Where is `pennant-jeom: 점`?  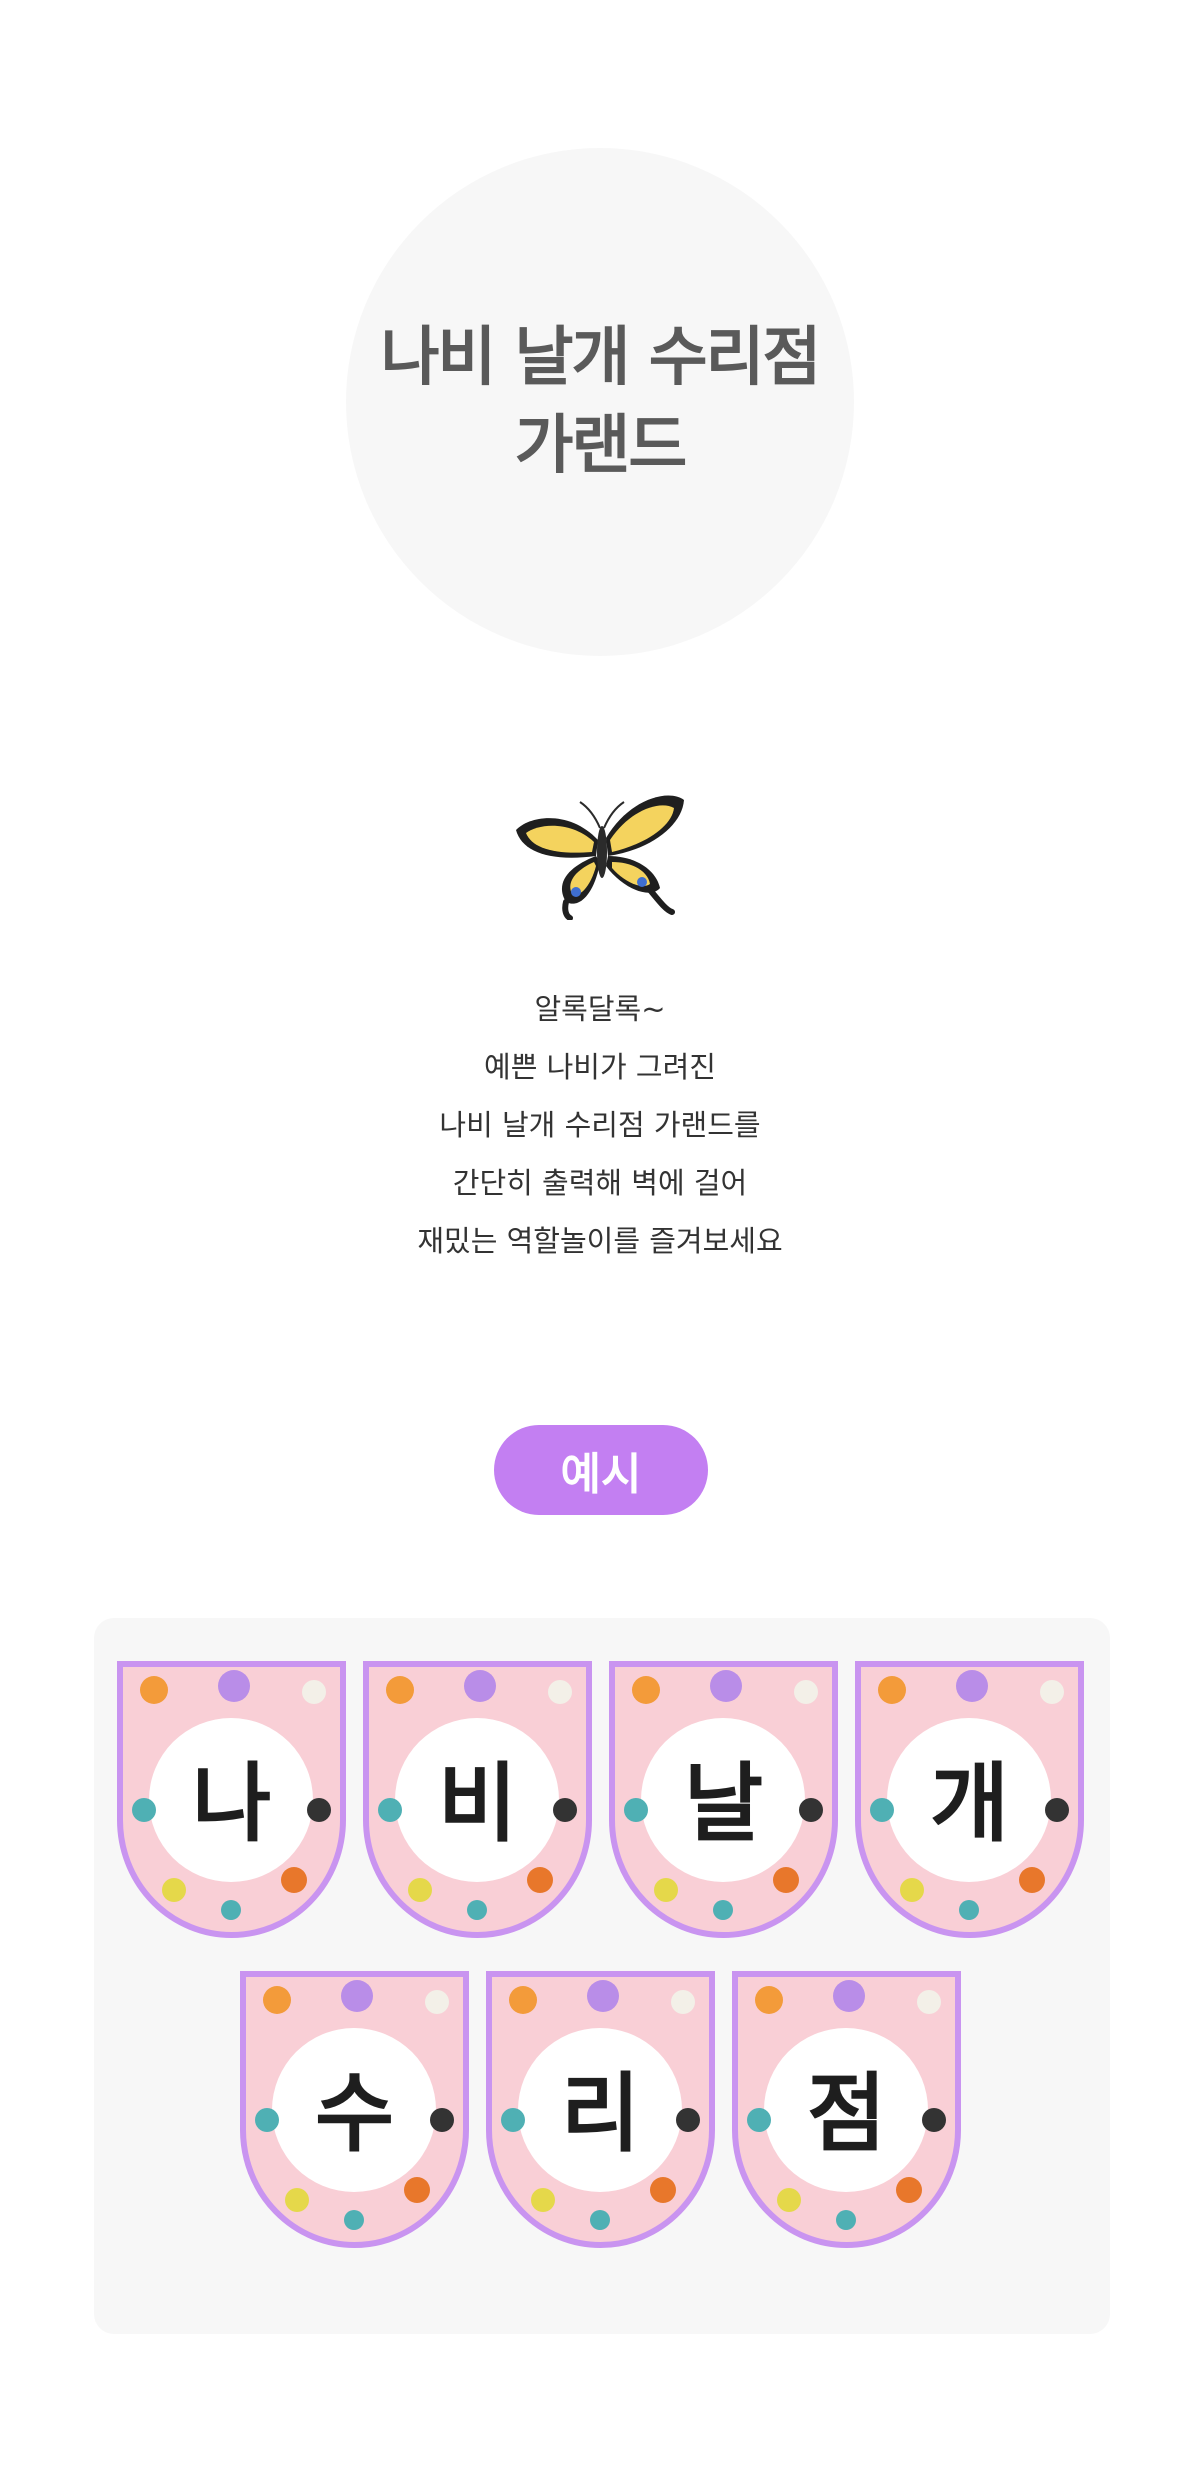
pennant-jeom: 점 is located at coordinates (846, 2112).